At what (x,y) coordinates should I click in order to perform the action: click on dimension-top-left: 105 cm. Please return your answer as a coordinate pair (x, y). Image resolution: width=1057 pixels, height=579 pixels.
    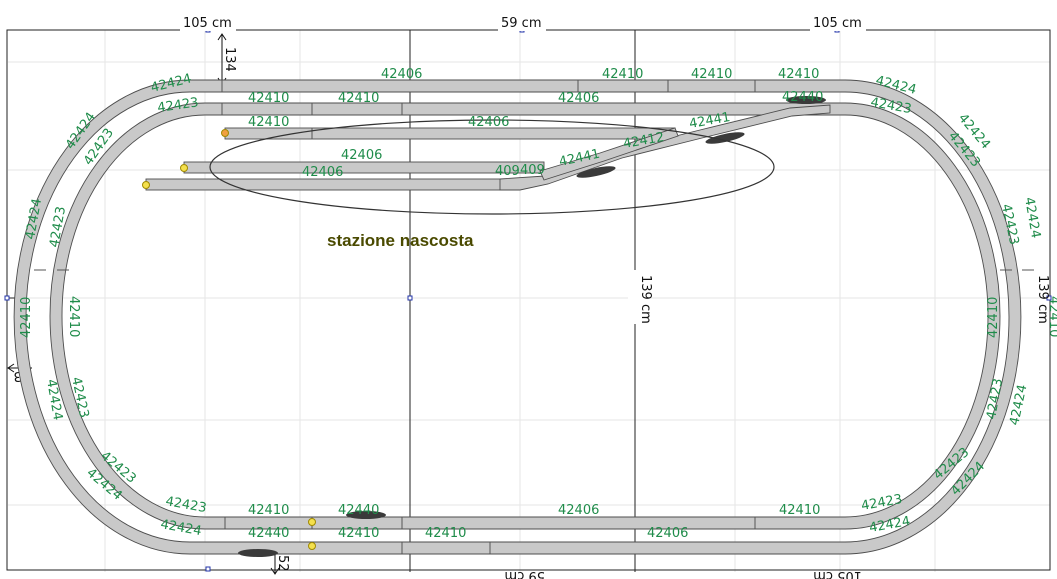
    Looking at the image, I should click on (207, 23).